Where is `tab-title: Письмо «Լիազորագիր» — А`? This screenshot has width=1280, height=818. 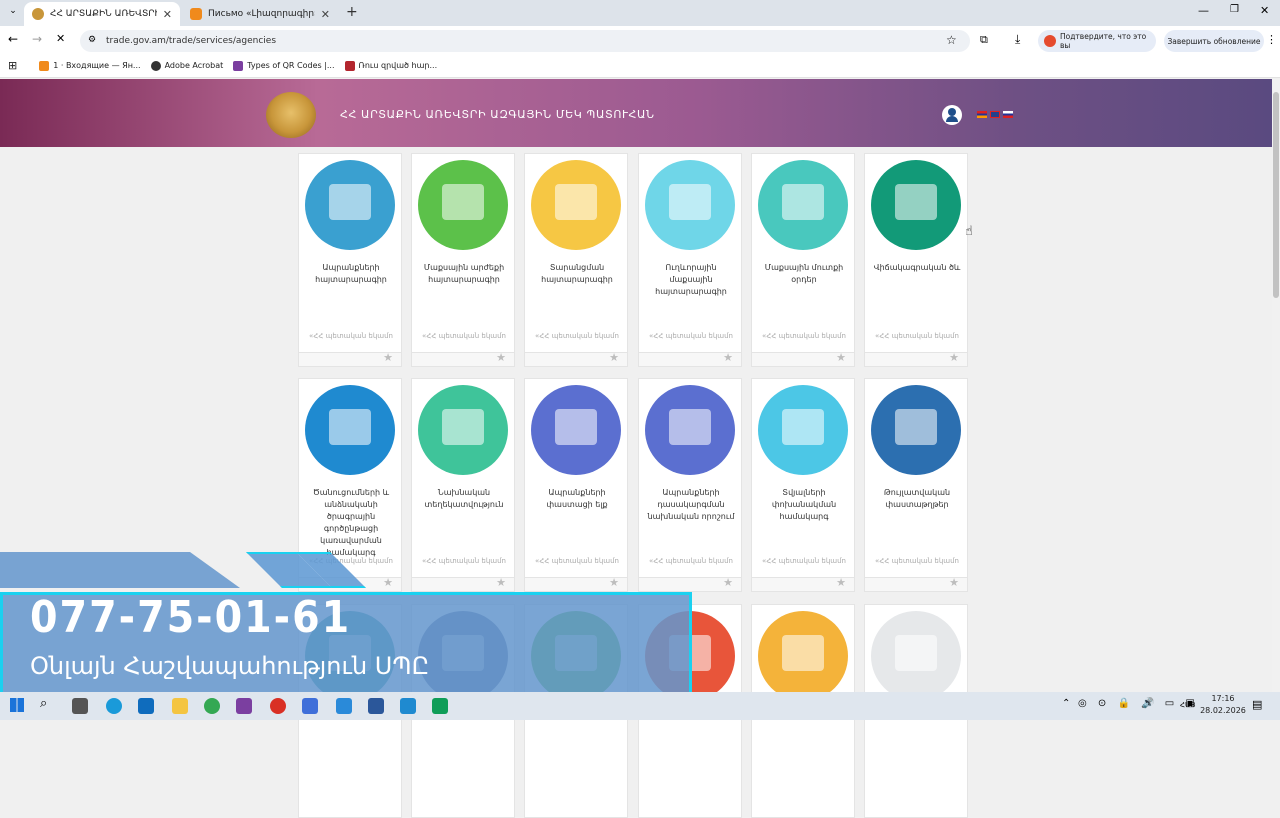
tab-title: Письмо «Լիազորագիր» — А is located at coordinates (261, 14).